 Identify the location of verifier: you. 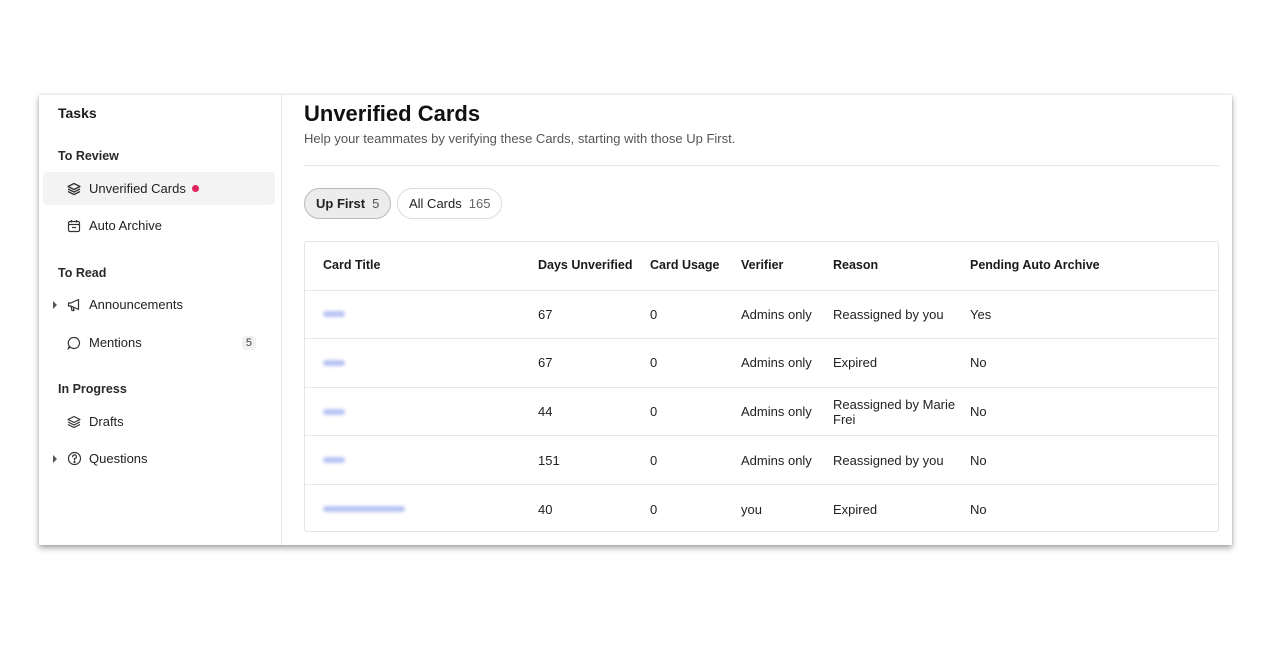
(751, 509).